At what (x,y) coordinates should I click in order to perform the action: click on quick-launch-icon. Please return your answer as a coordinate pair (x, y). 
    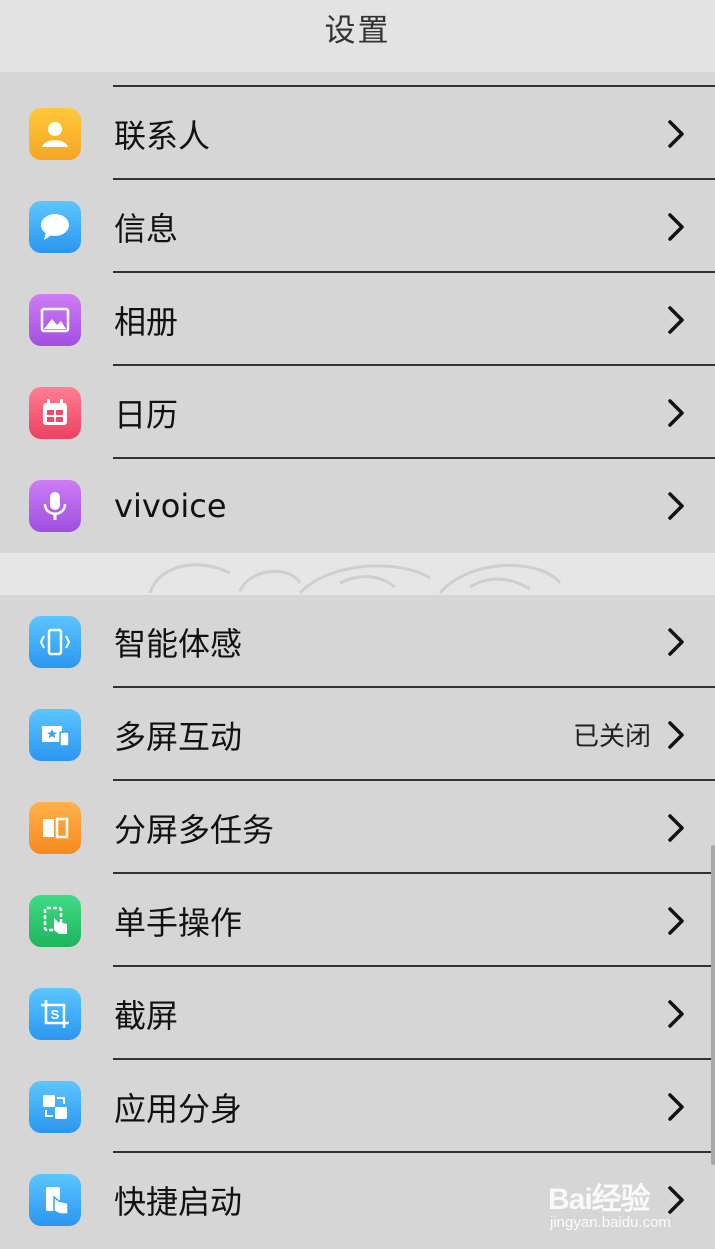
    Looking at the image, I should click on (55, 1200).